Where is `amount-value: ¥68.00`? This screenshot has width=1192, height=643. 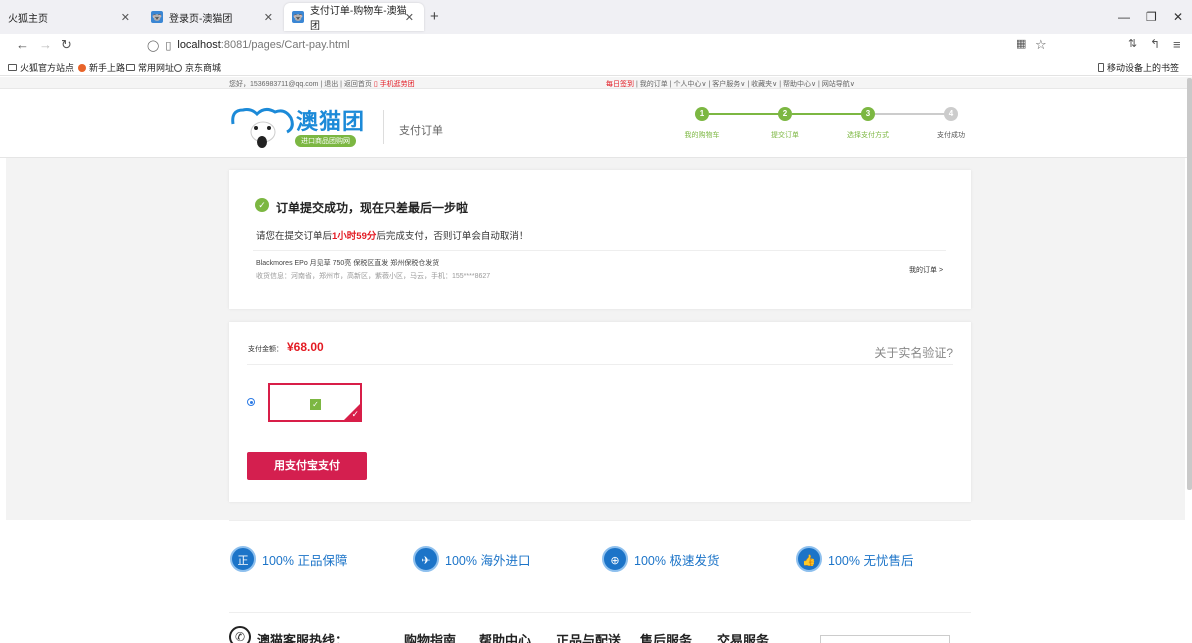 amount-value: ¥68.00 is located at coordinates (305, 347).